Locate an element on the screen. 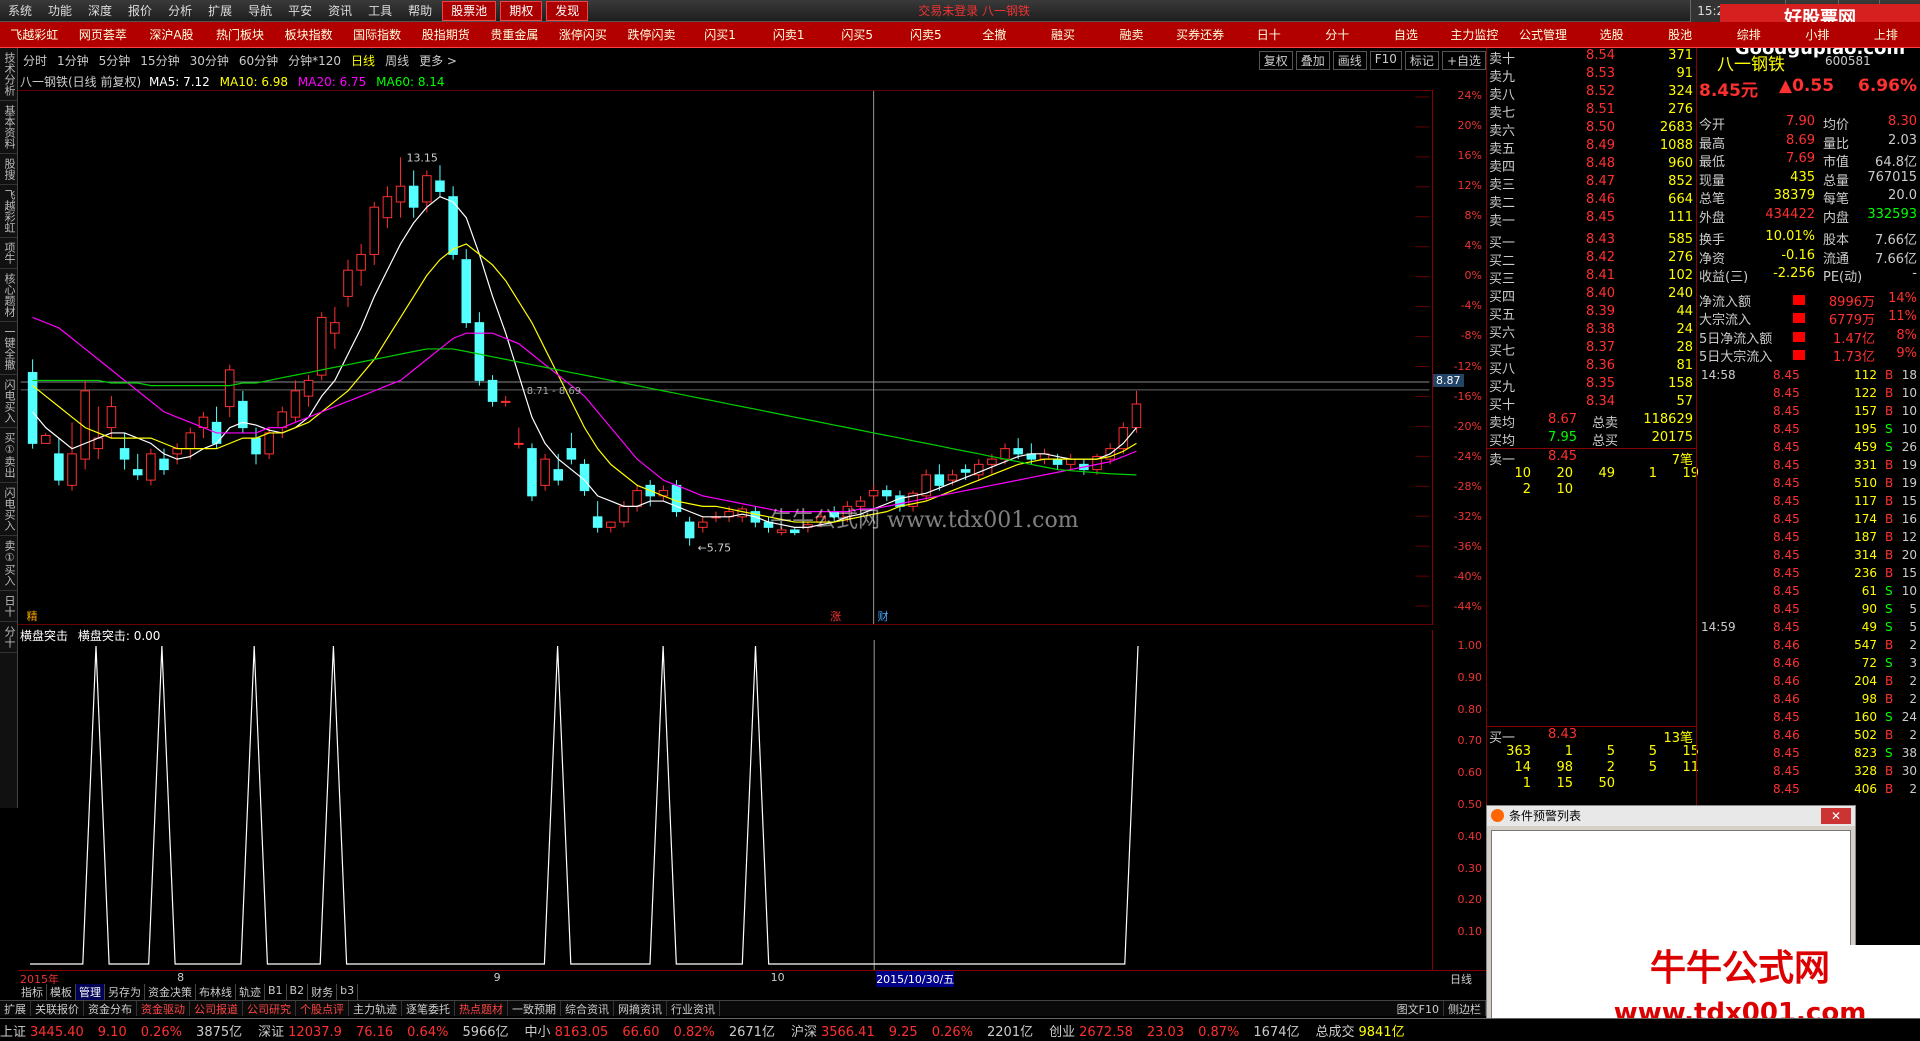  toolbar-button-23: 选股 is located at coordinates (1611, 34).